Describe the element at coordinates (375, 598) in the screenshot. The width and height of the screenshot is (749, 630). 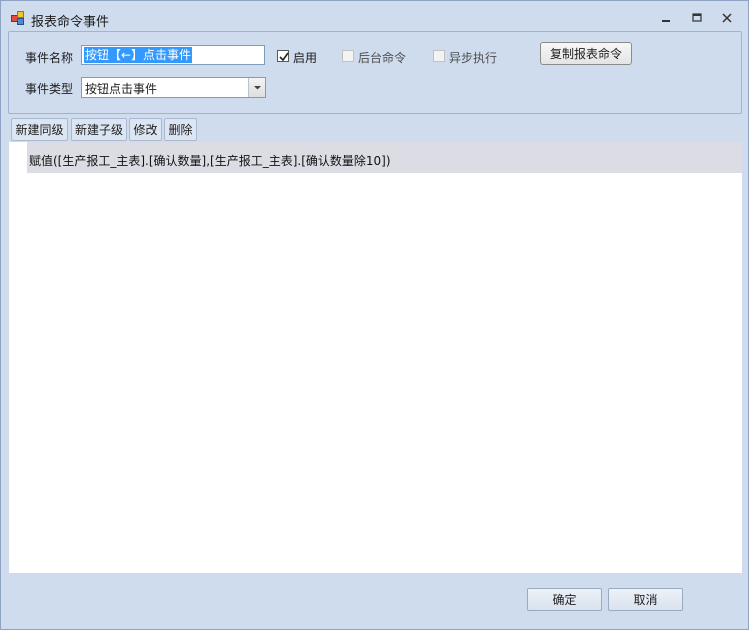
I see `dialog-footer: 确定 取消` at that location.